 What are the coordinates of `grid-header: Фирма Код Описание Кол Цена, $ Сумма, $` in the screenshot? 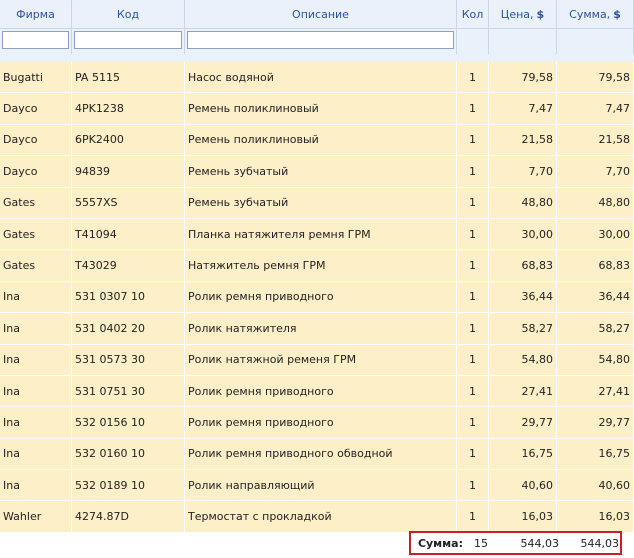 It's located at (317, 14).